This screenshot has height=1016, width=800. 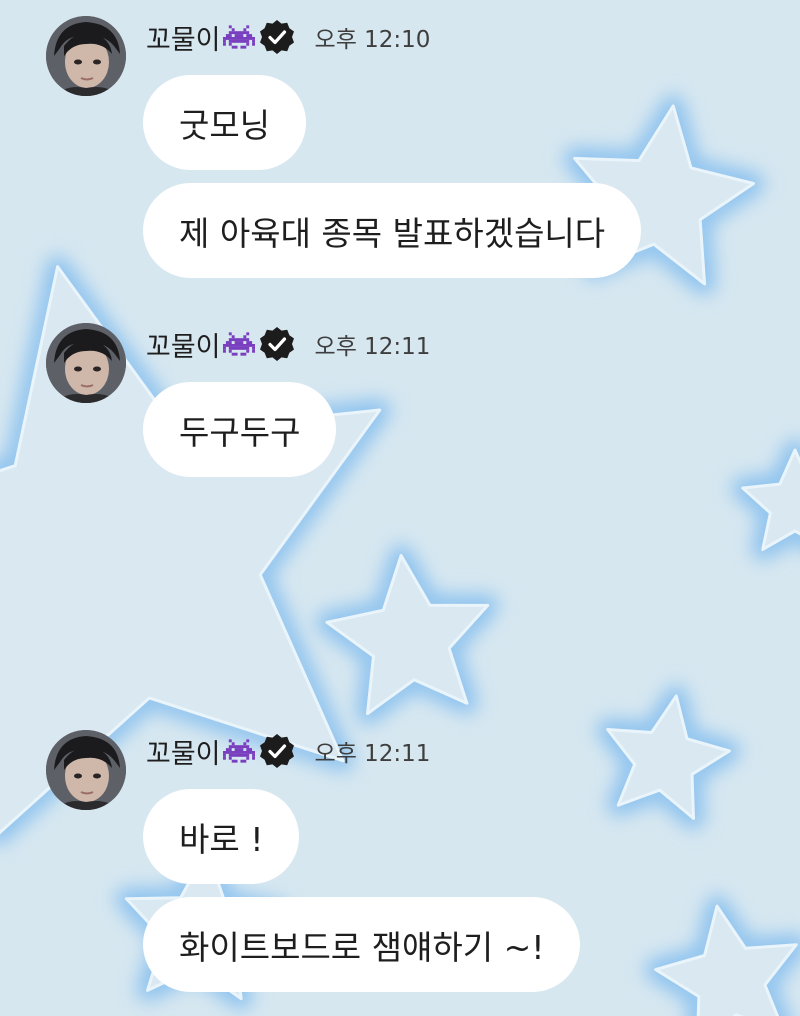 What do you see at coordinates (221, 836) in the screenshot?
I see `chat-bubble: 바로 !` at bounding box center [221, 836].